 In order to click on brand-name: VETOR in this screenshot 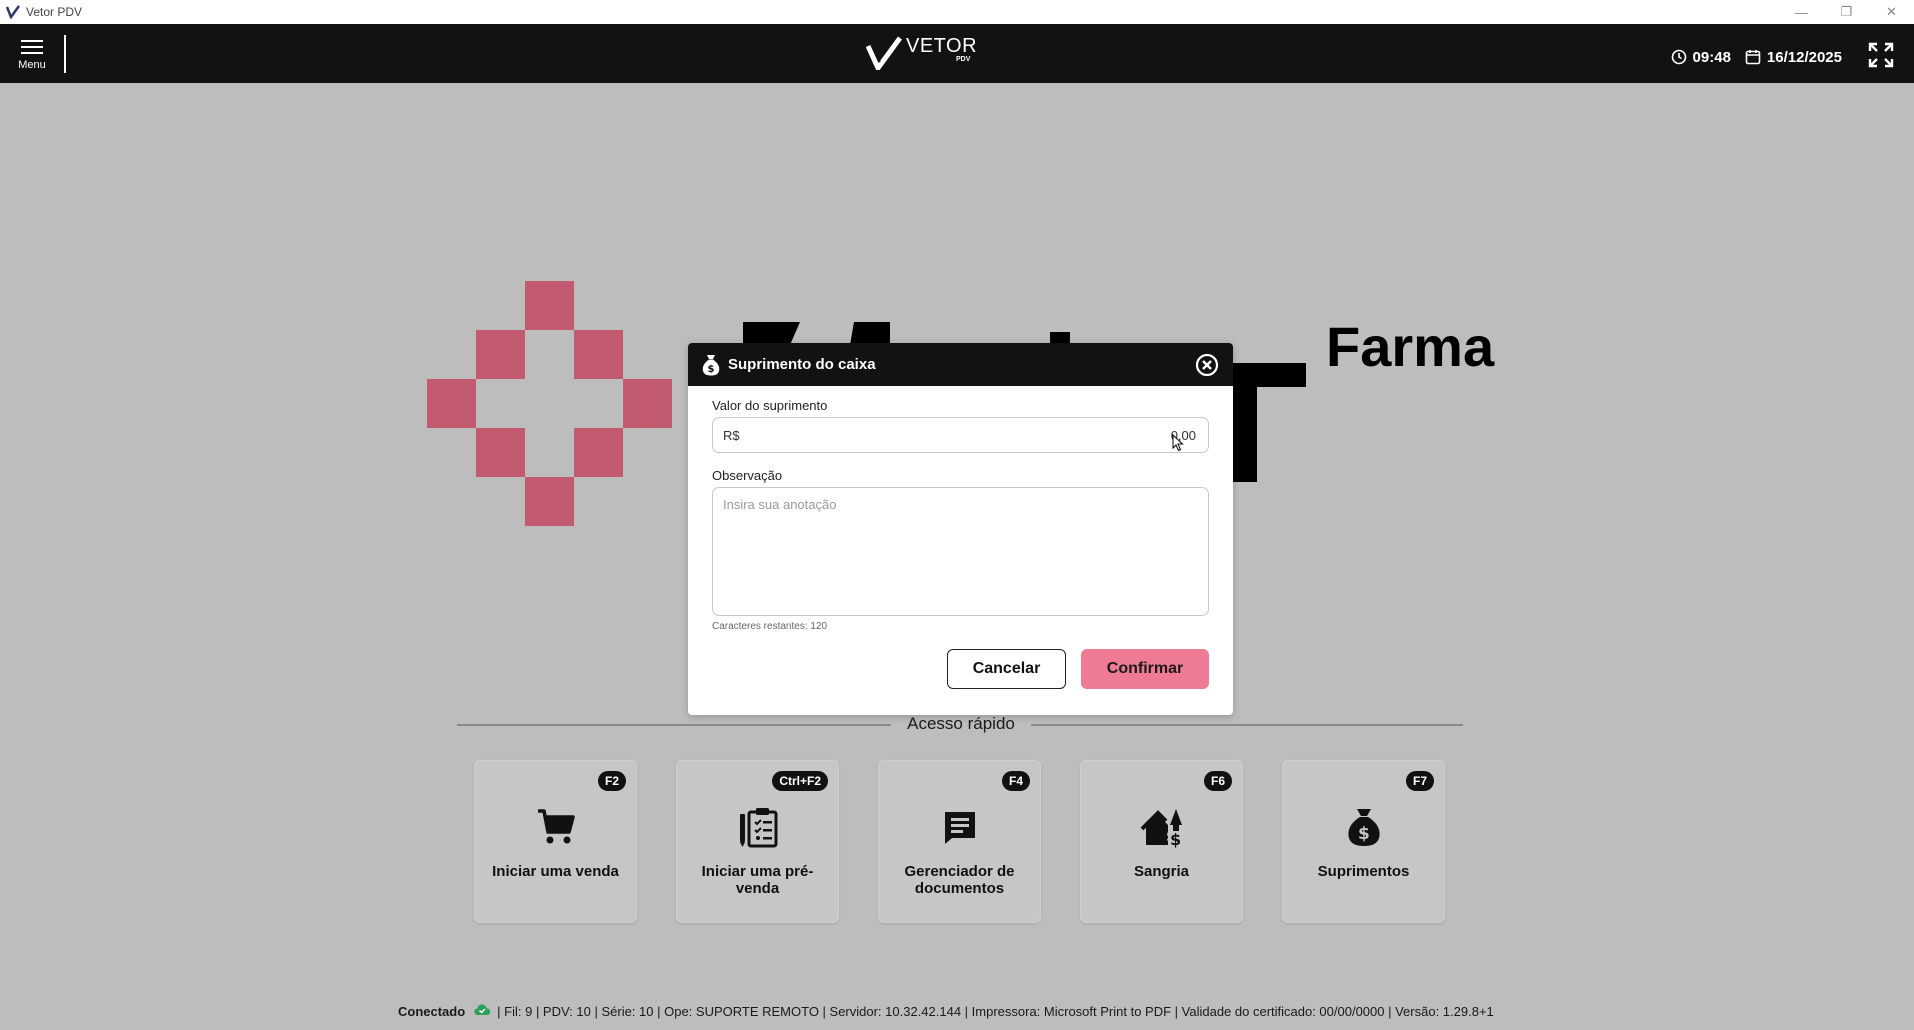, I will do `click(942, 46)`.